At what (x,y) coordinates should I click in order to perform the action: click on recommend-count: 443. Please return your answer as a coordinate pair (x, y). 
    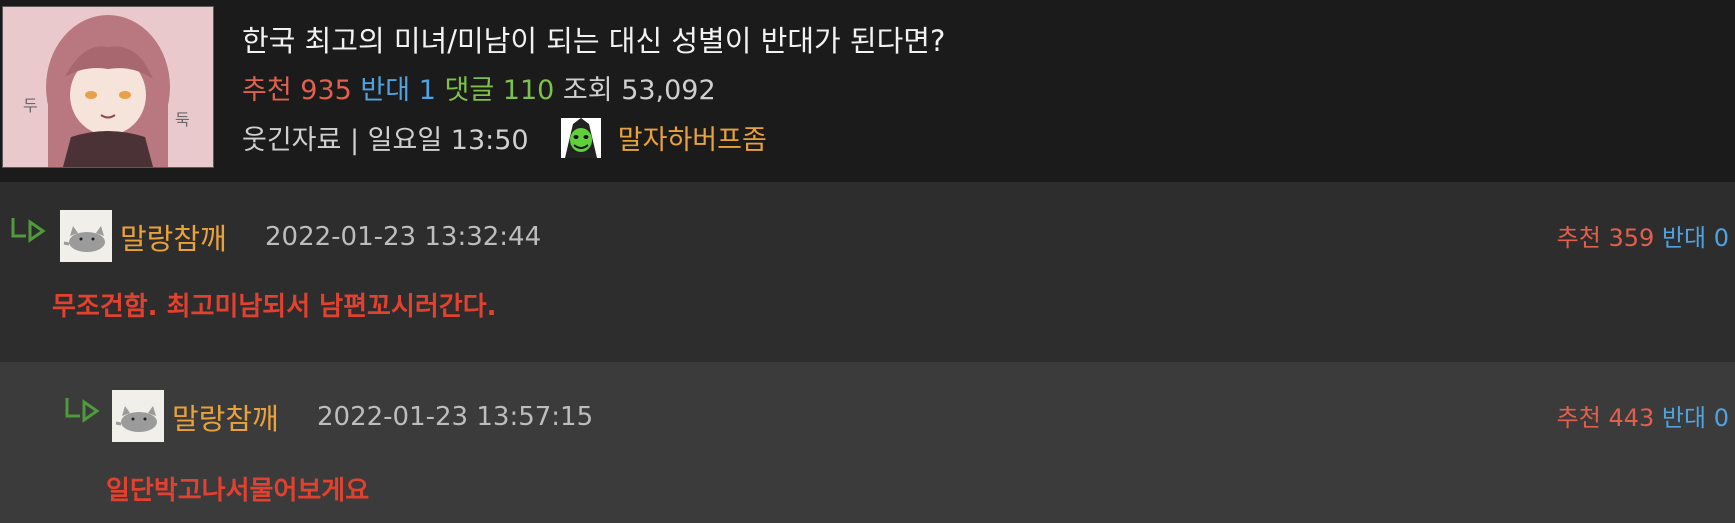
    Looking at the image, I should click on (1631, 418).